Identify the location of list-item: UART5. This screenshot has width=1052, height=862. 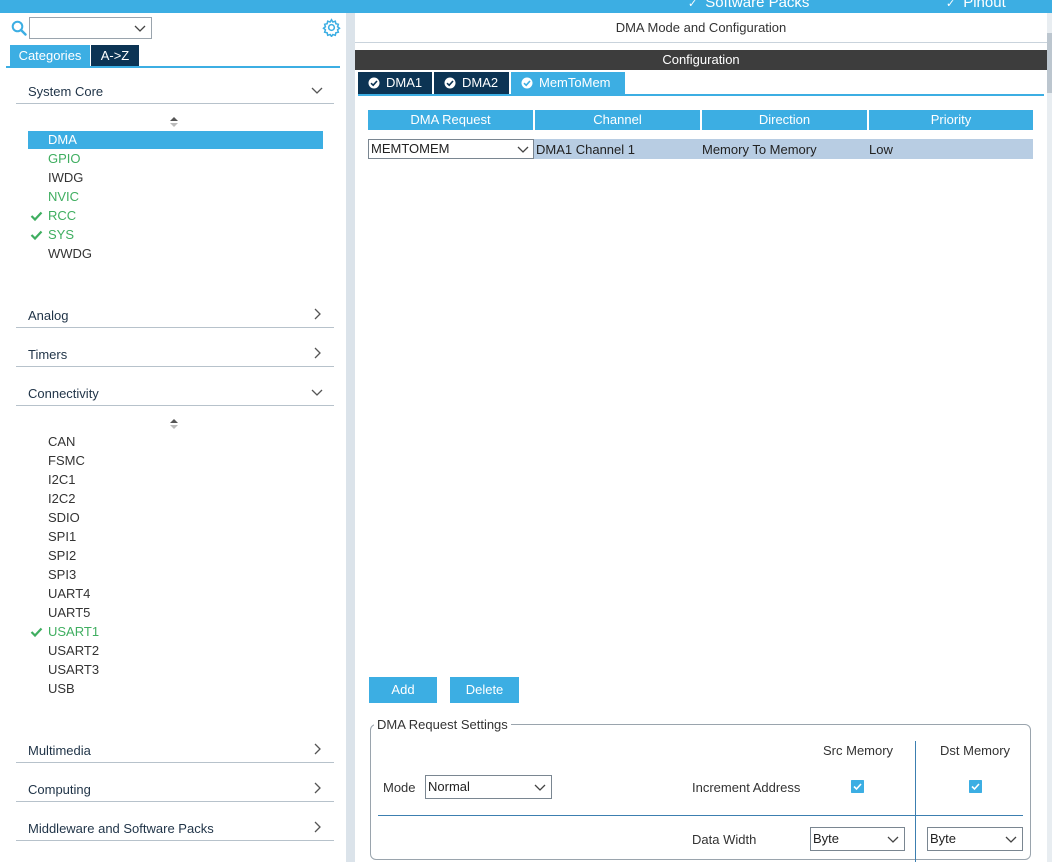
(175, 613).